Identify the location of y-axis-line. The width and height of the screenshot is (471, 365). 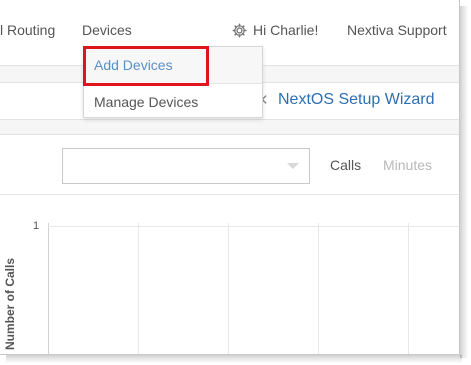
(48, 288).